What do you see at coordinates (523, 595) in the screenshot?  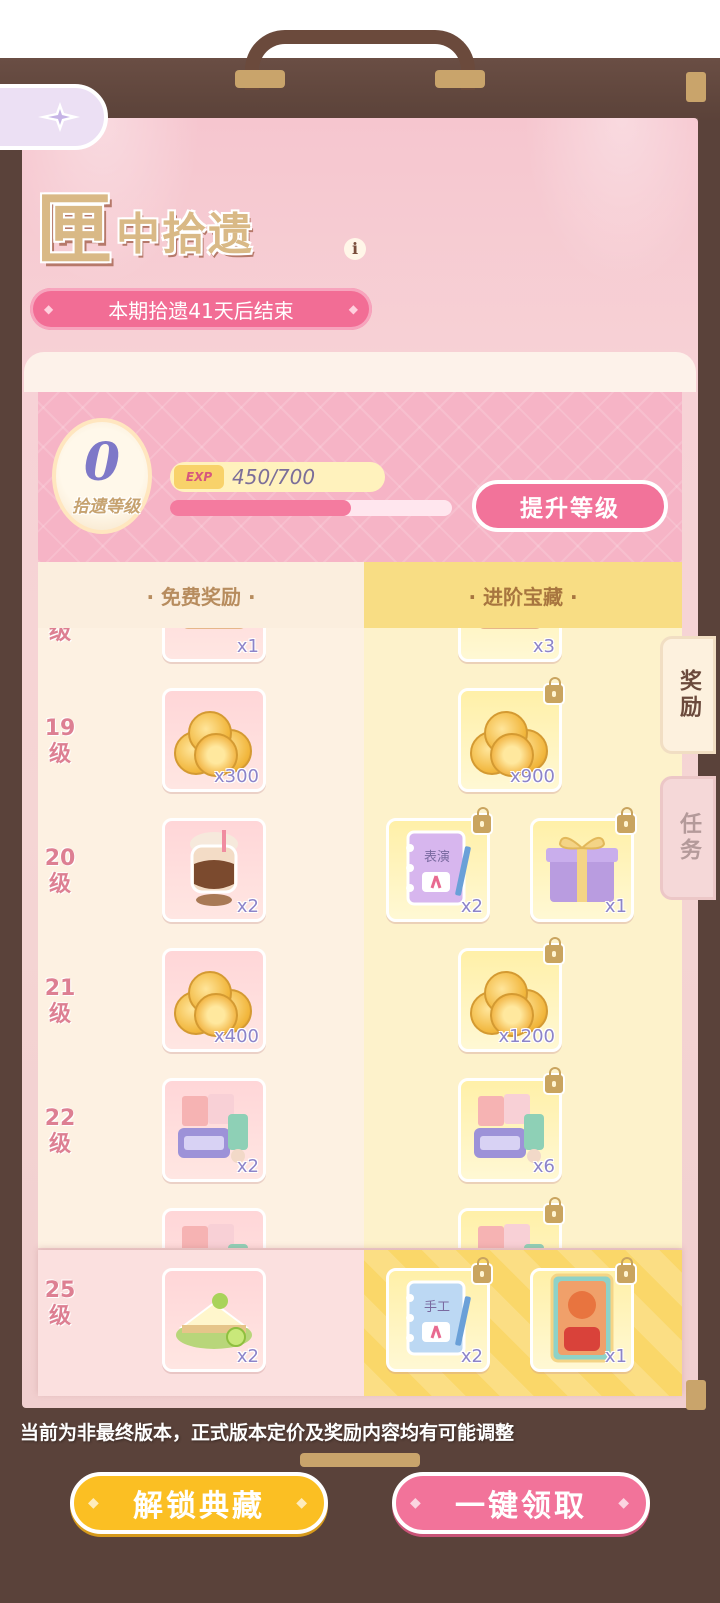 I see `advanced-rewards-header: · 进阶宝藏 ·` at bounding box center [523, 595].